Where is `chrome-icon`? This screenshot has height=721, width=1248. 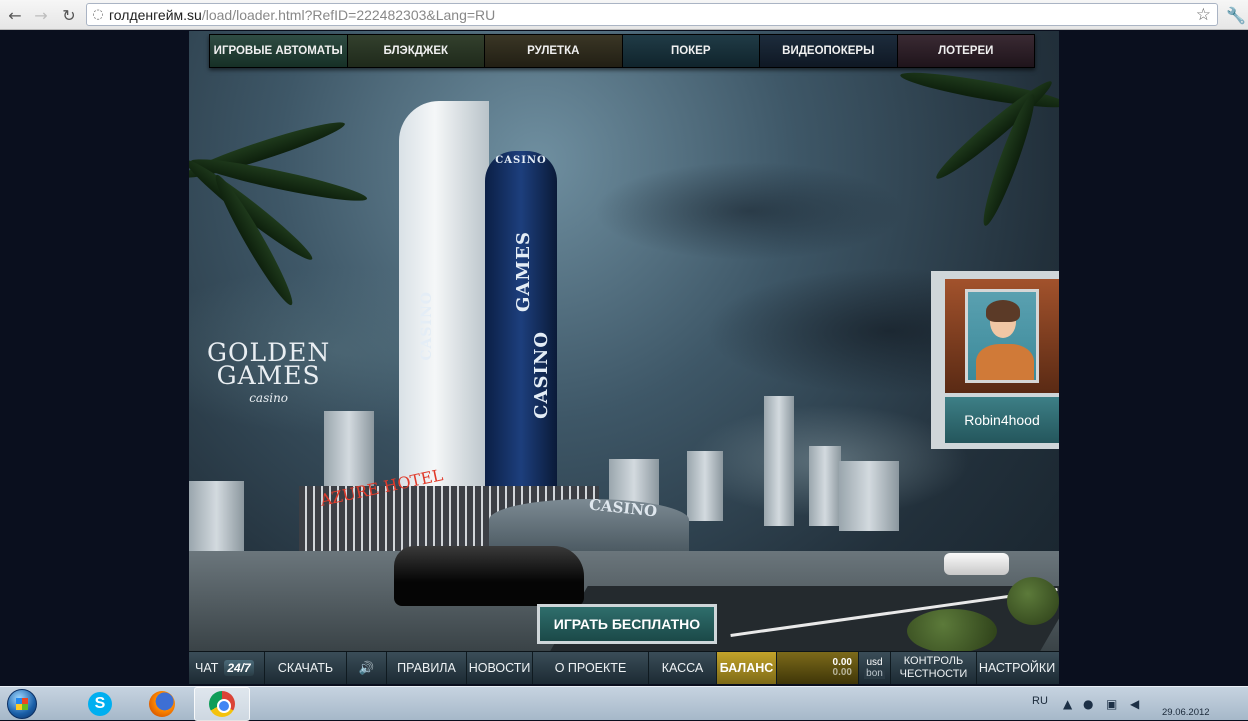 chrome-icon is located at coordinates (222, 704).